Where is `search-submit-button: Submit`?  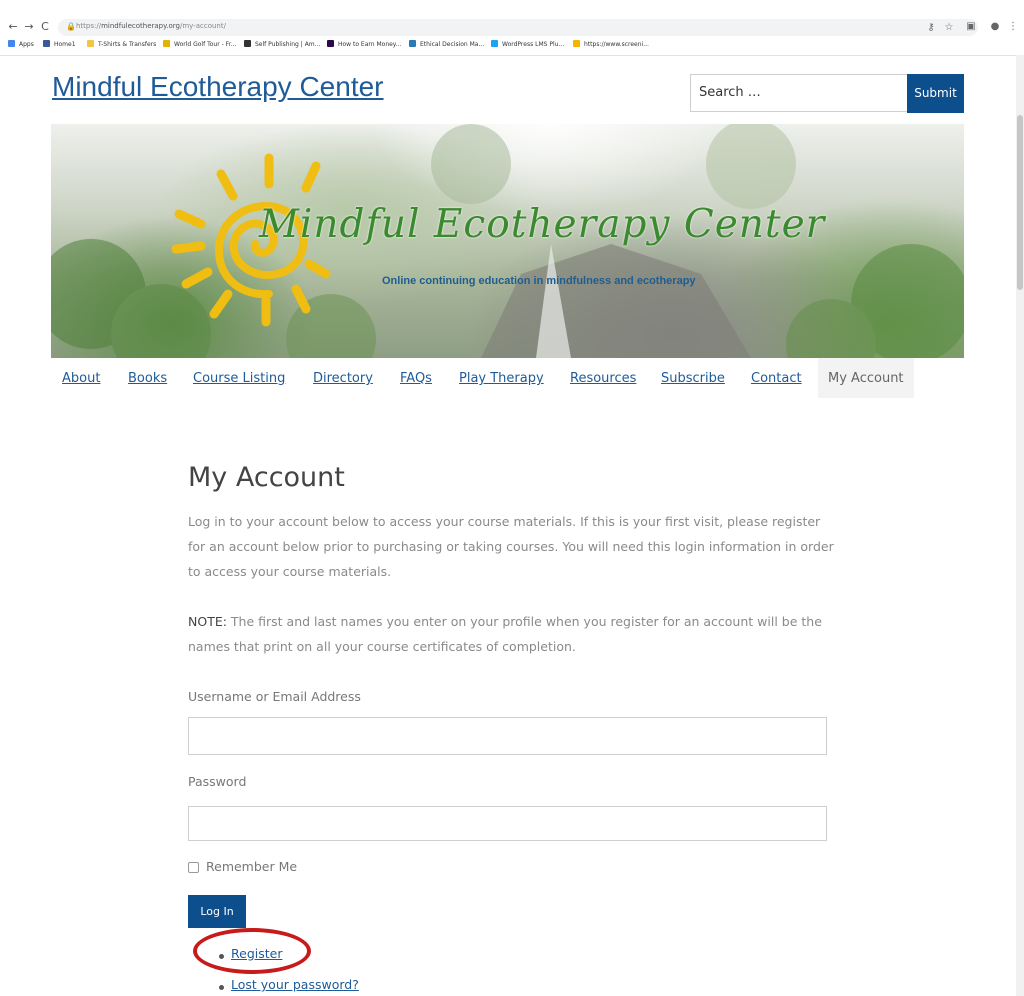
search-submit-button: Submit is located at coordinates (935, 93).